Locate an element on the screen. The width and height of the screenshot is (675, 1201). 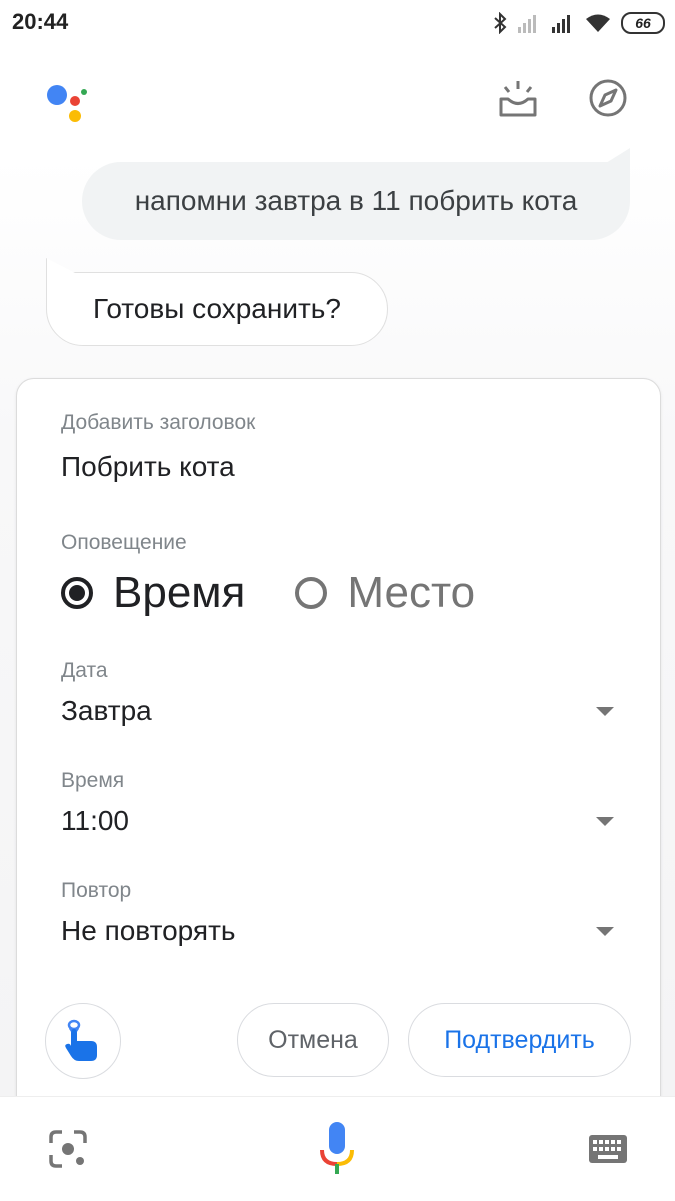
bottom-bar is located at coordinates (337, 1148).